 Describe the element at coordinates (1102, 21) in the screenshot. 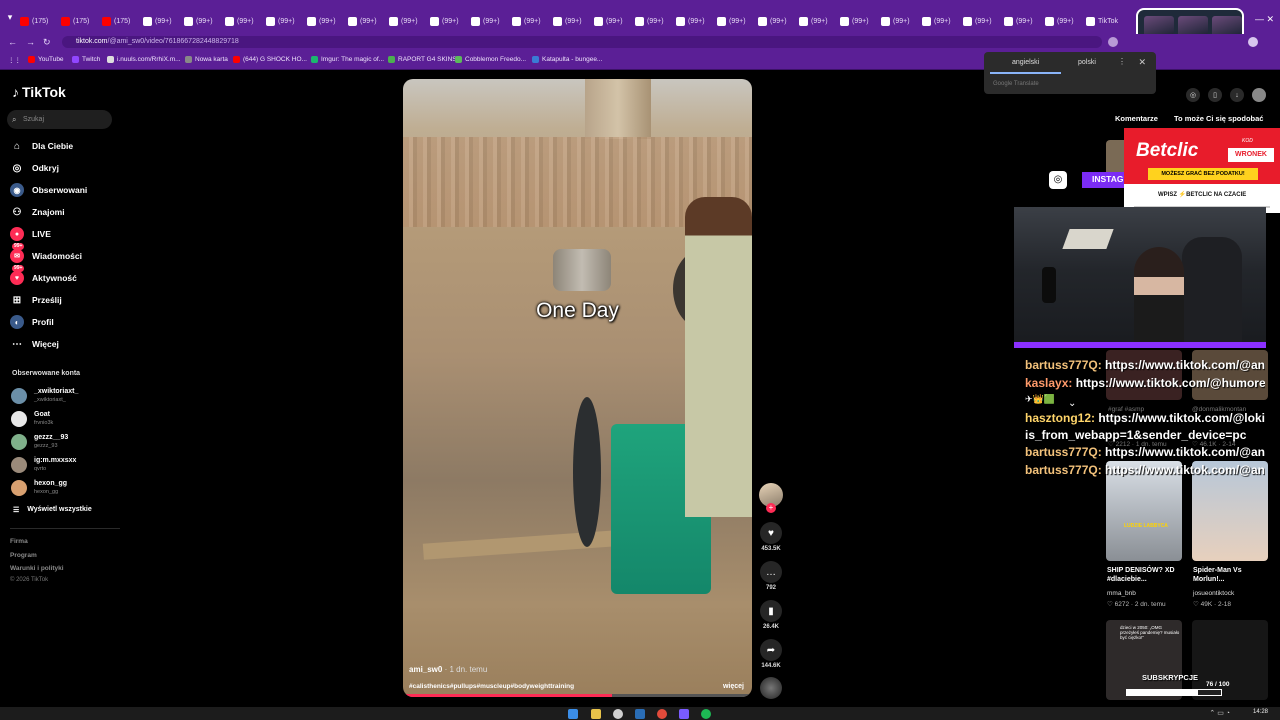

I see `browser-tab: TikTok` at that location.